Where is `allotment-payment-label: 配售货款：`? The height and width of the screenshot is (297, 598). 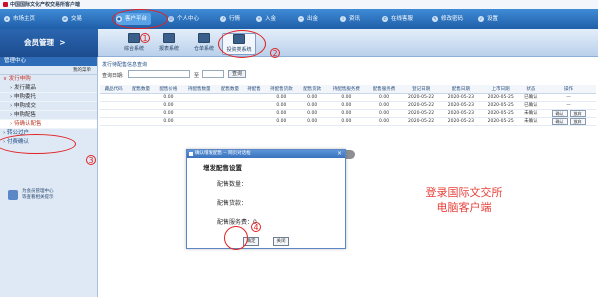 allotment-payment-label: 配售货款： is located at coordinates (232, 203).